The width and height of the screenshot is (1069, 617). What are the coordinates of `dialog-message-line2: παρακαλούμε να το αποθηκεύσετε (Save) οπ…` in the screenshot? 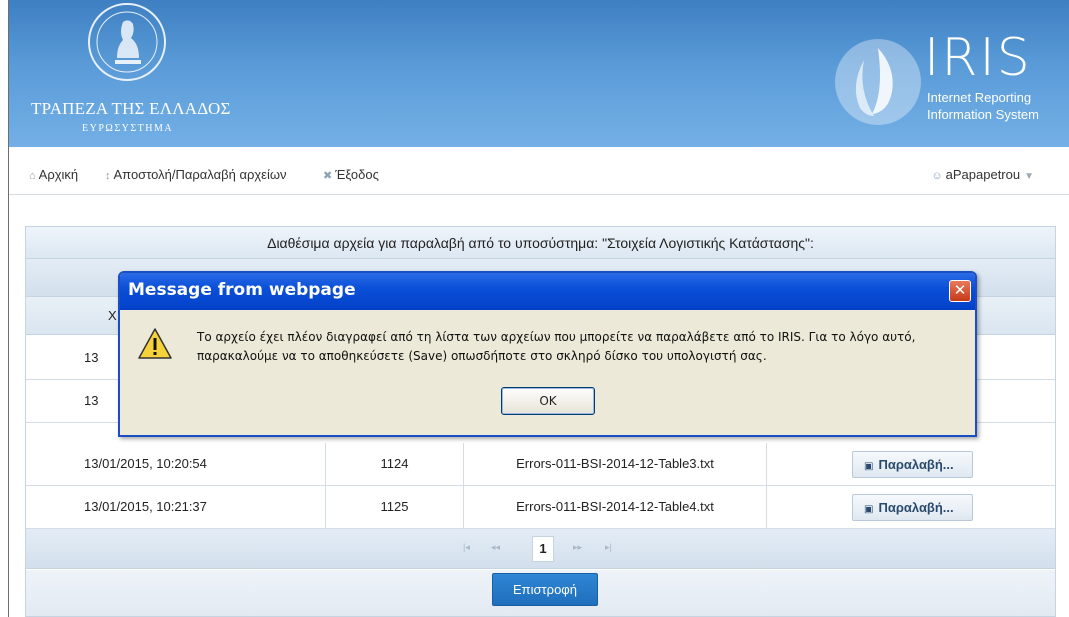 It's located at (482, 356).